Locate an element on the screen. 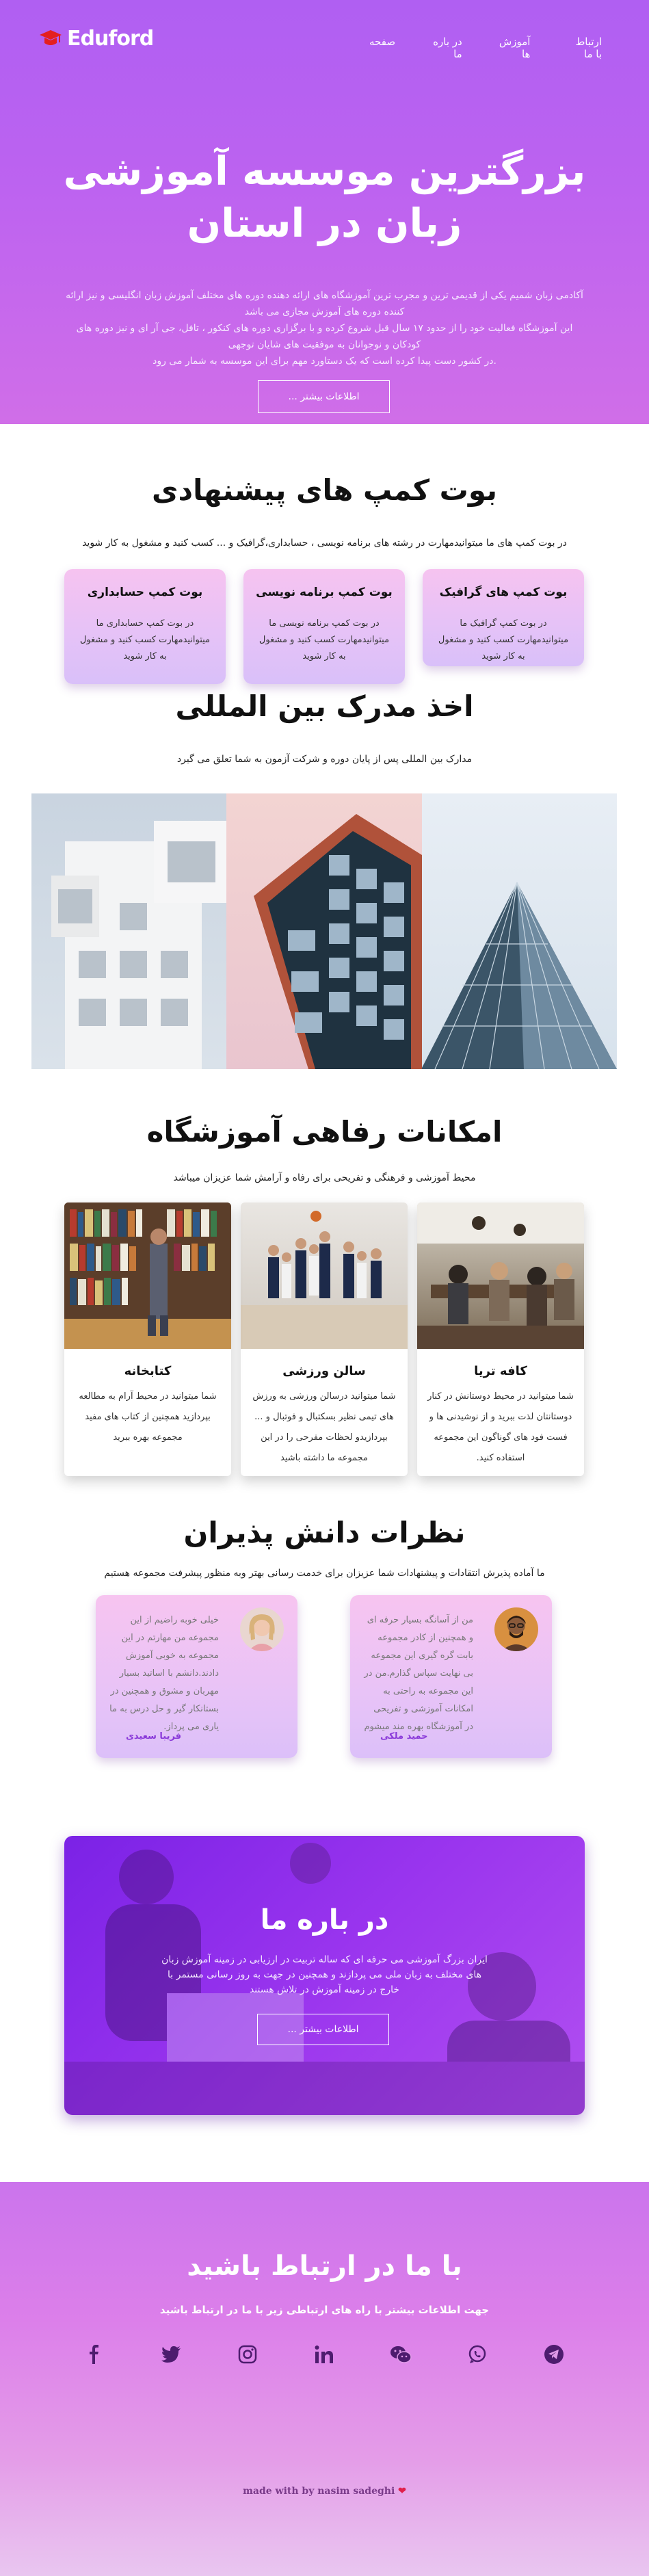 The height and width of the screenshot is (2576, 649). nav-item-contact: ارتباط با ما is located at coordinates (584, 48).